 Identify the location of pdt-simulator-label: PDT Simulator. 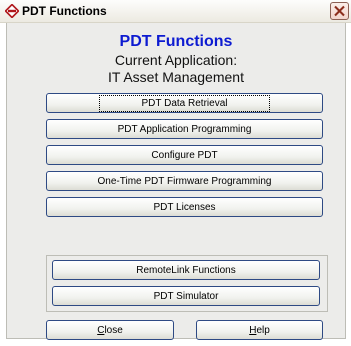
(186, 296).